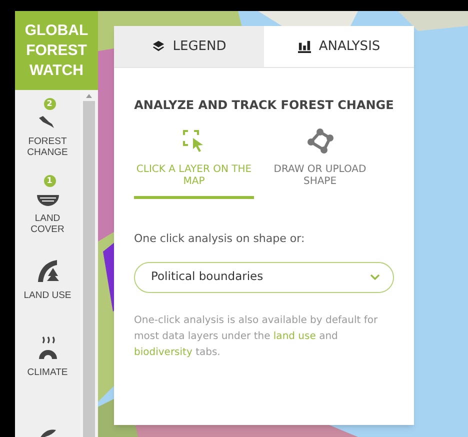 This screenshot has width=468, height=437. Describe the element at coordinates (47, 128) in the screenshot. I see `sidebar-item: 2 FOREST CHANGE` at that location.